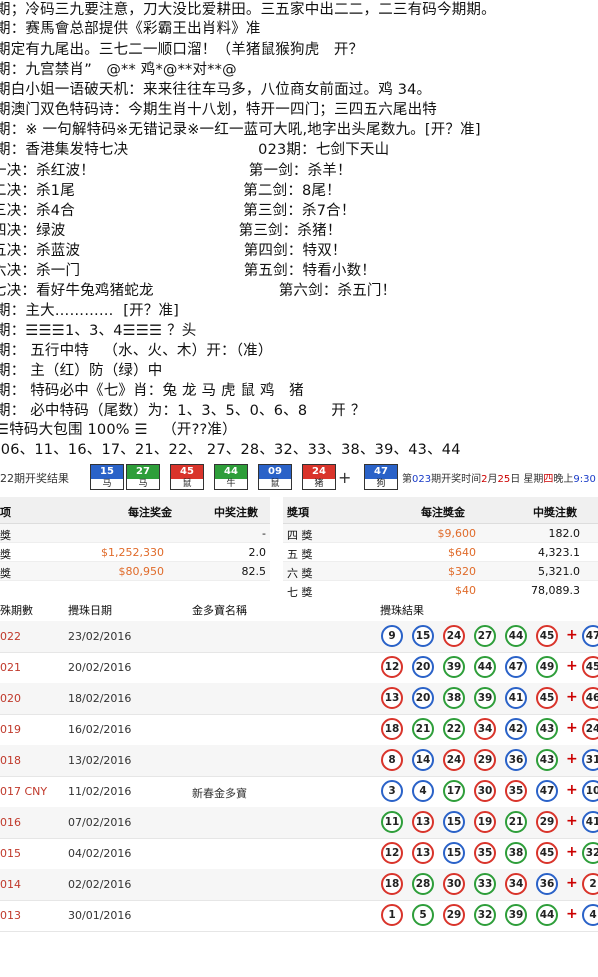  Describe the element at coordinates (564, 533) in the screenshot. I see `prize-count: 182.0` at that location.